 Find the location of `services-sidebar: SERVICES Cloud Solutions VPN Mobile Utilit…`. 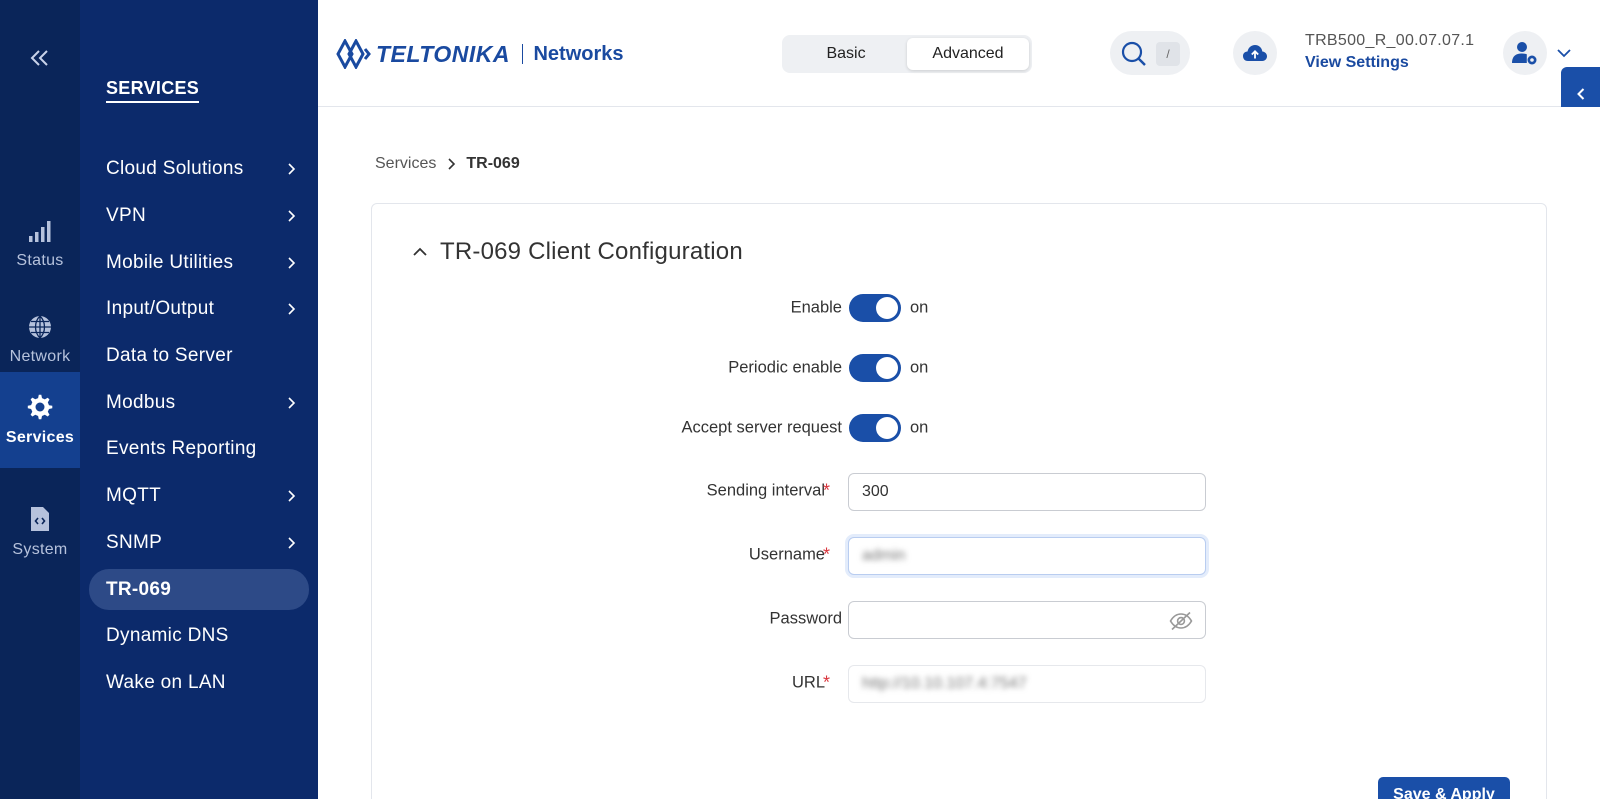

services-sidebar: SERVICES Cloud Solutions VPN Mobile Utilit… is located at coordinates (199, 399).